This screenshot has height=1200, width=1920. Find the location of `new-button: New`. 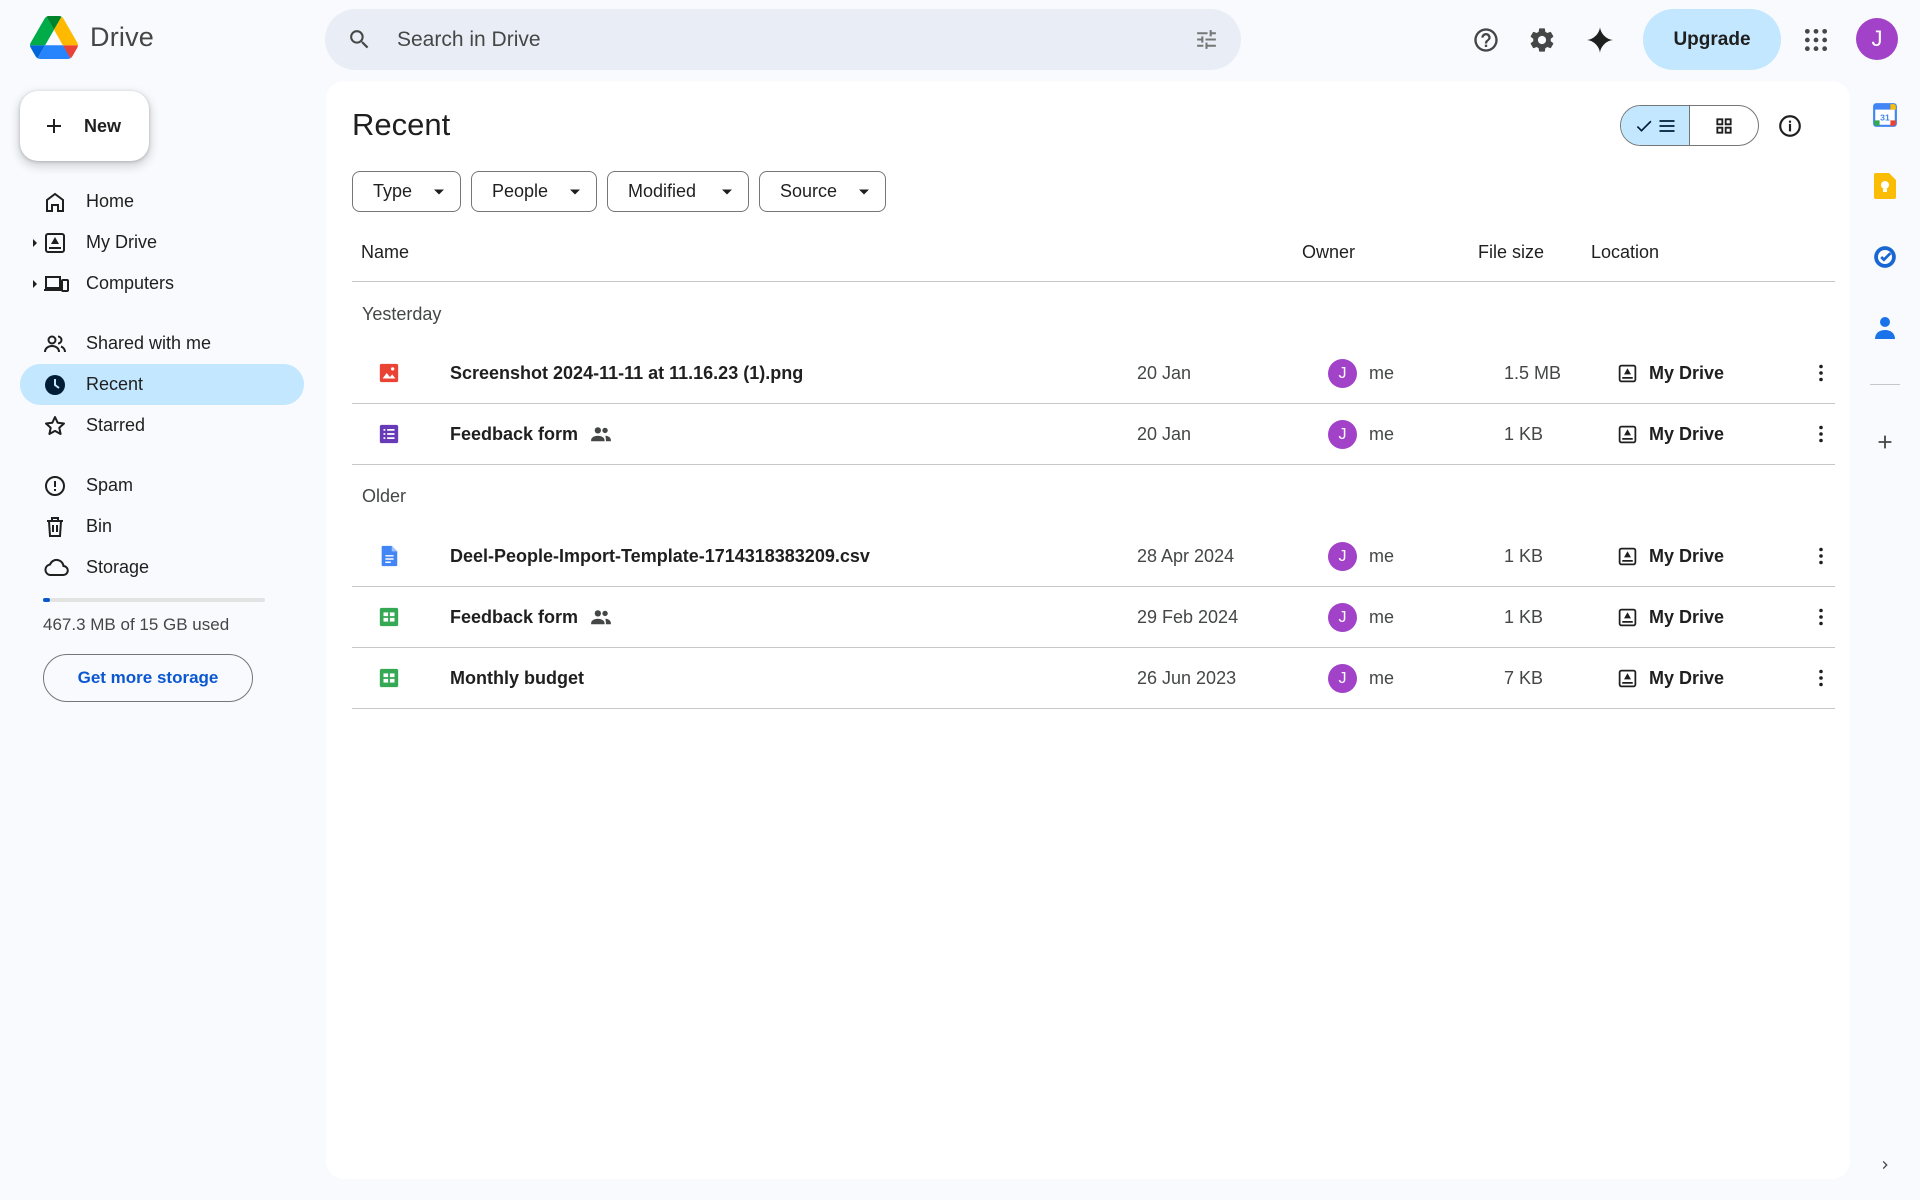

new-button: New is located at coordinates (84, 126).